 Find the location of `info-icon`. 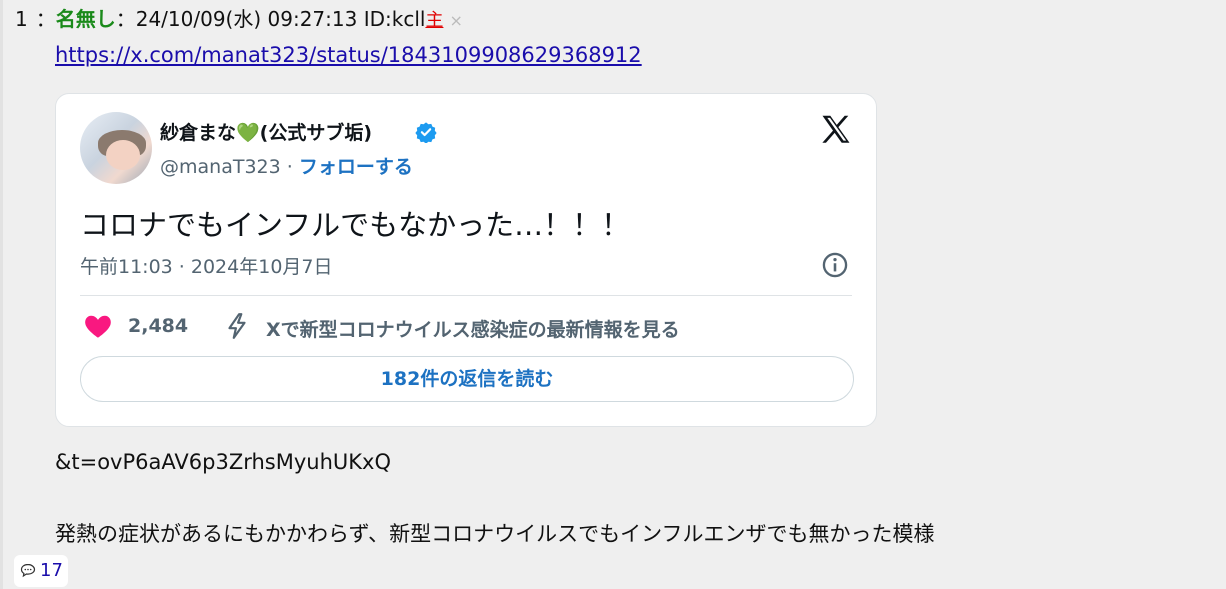

info-icon is located at coordinates (835, 265).